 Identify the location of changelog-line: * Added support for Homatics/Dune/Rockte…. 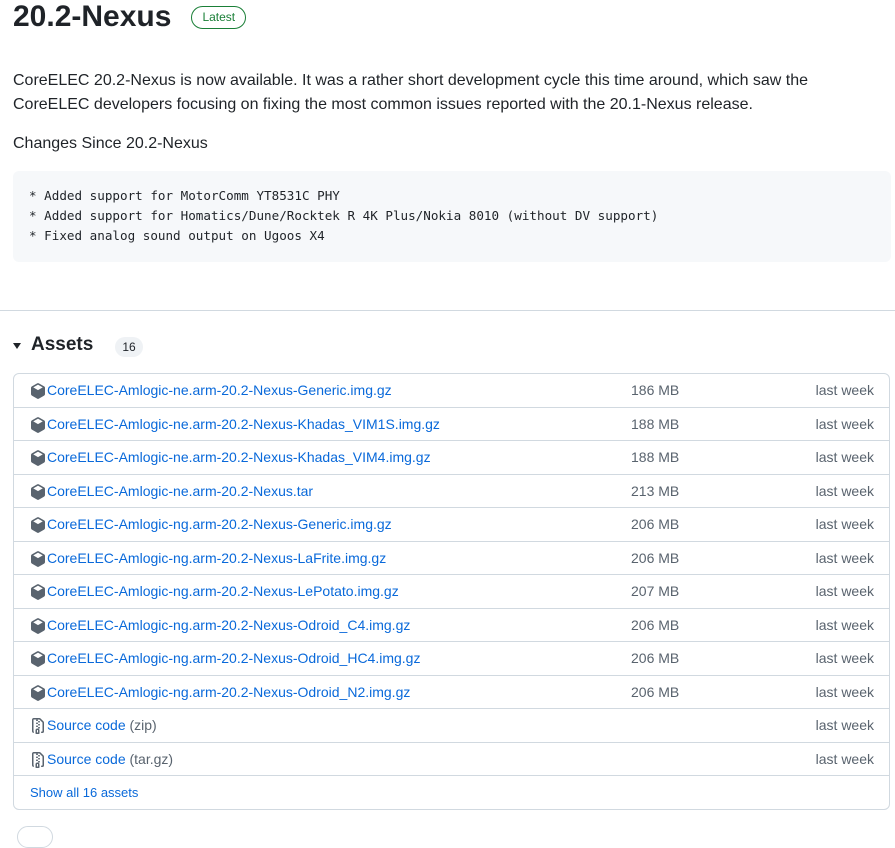
(344, 215).